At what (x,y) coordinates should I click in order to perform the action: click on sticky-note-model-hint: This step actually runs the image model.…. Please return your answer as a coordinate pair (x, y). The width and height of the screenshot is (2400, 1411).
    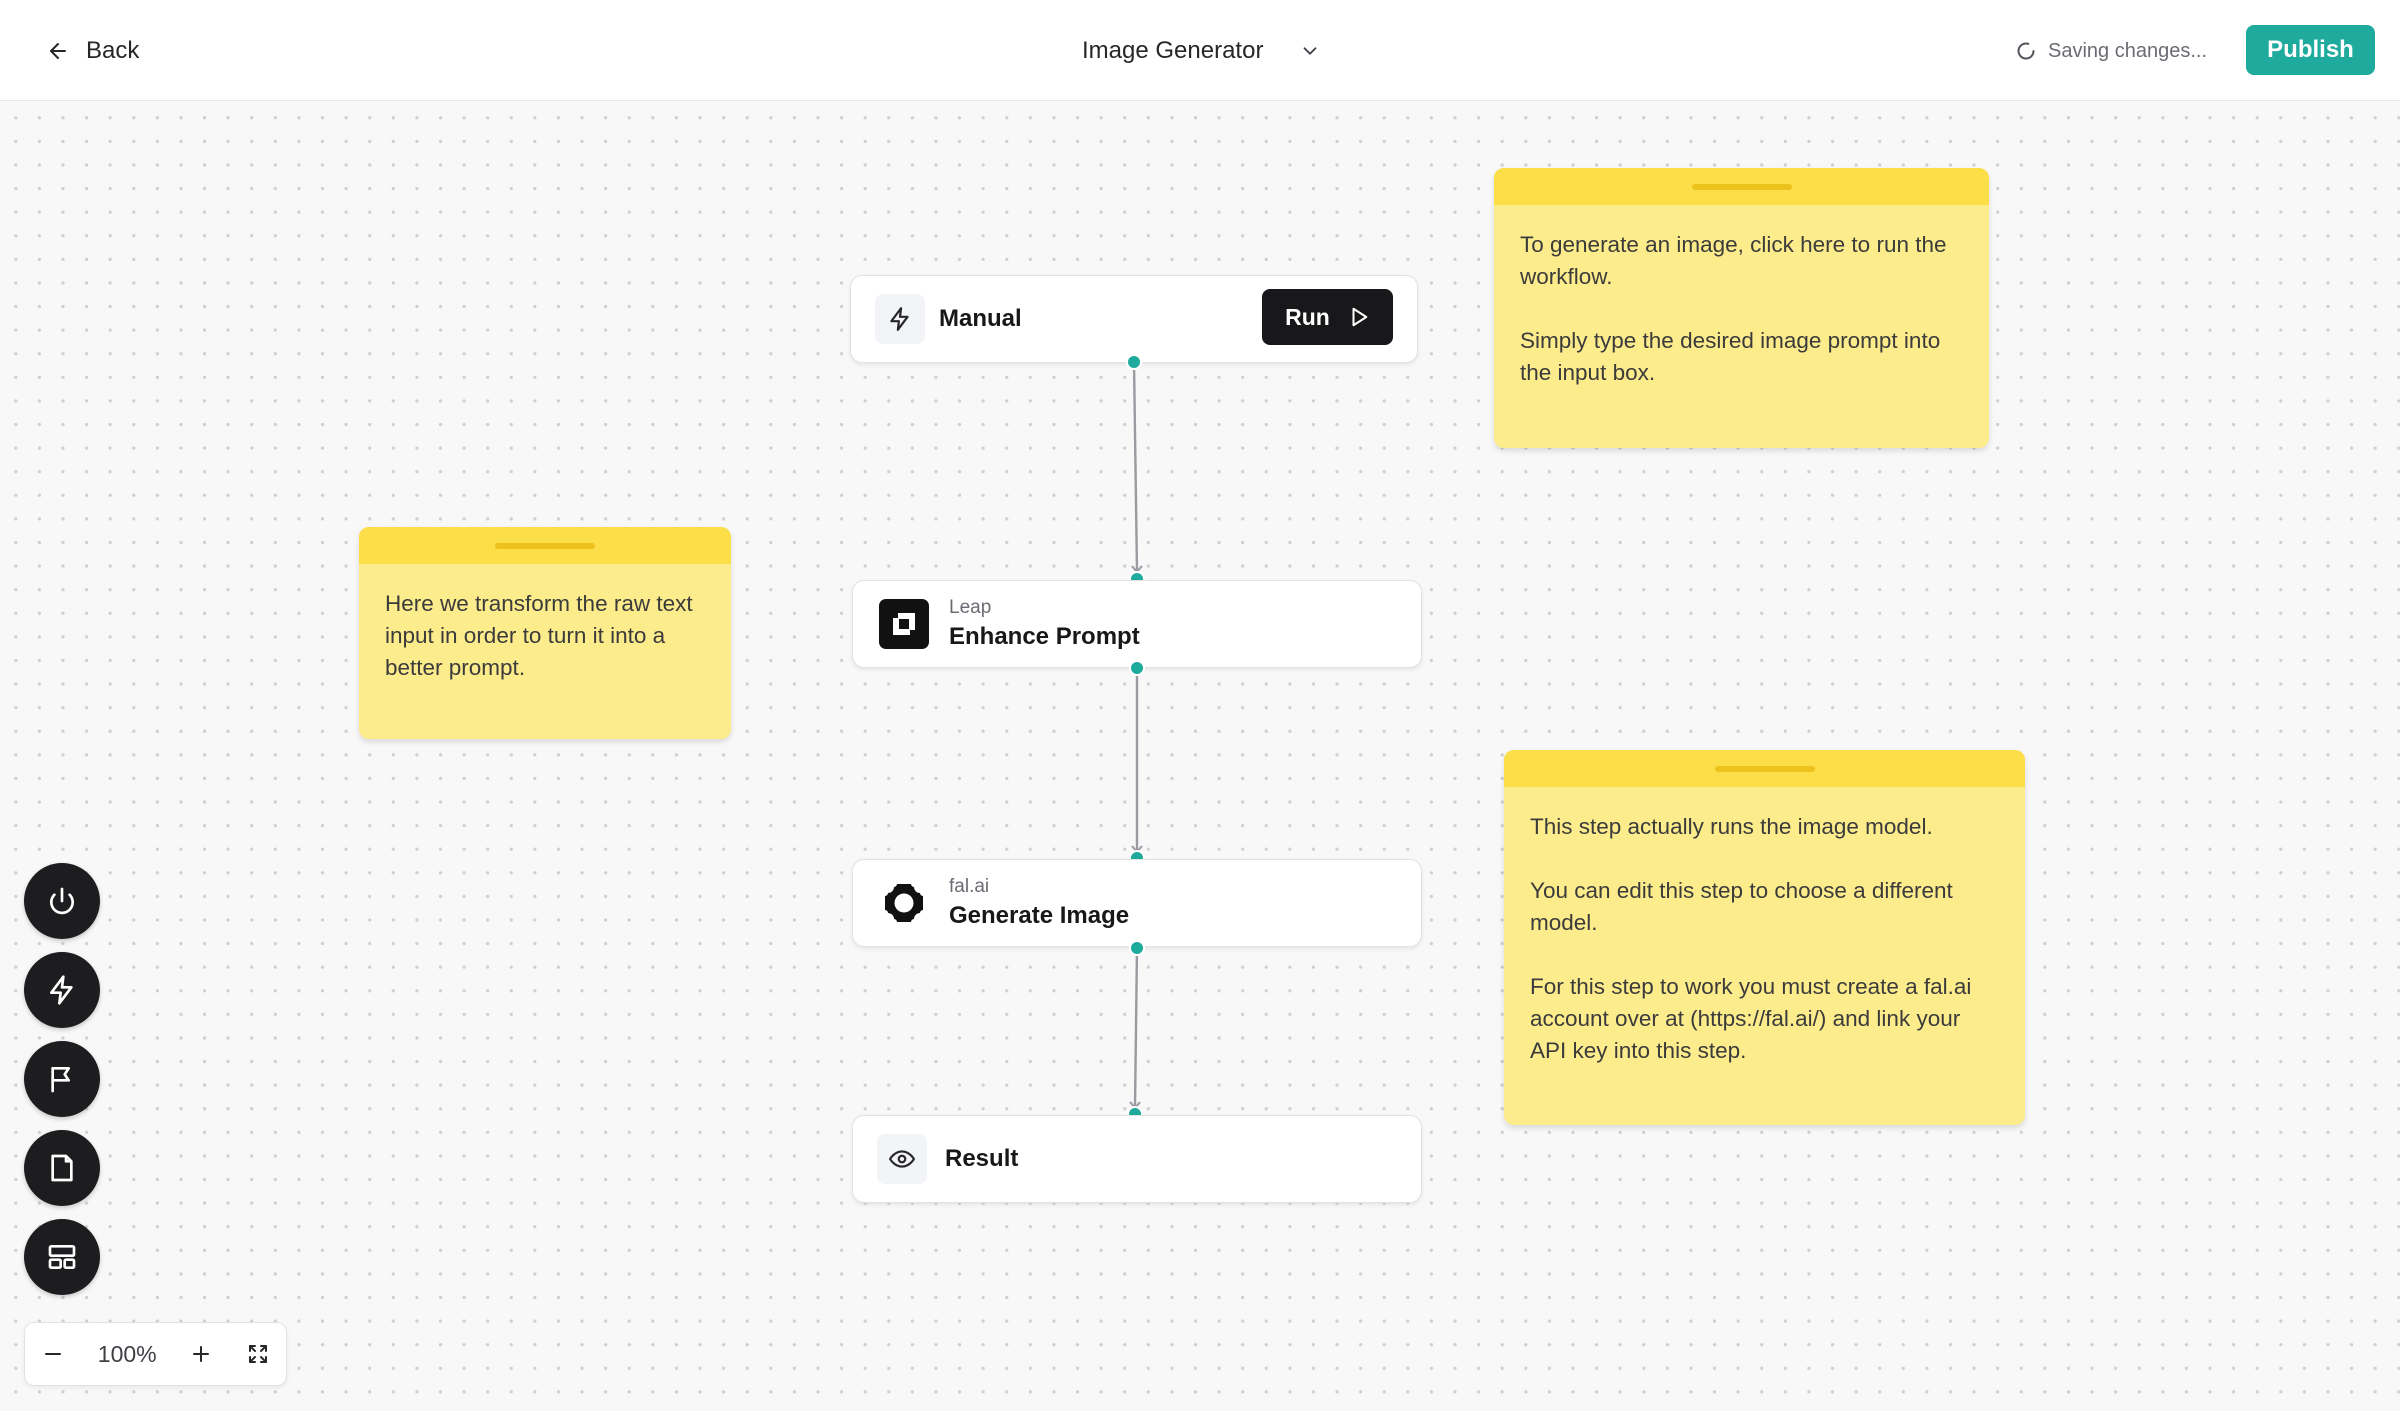
    Looking at the image, I should click on (1764, 937).